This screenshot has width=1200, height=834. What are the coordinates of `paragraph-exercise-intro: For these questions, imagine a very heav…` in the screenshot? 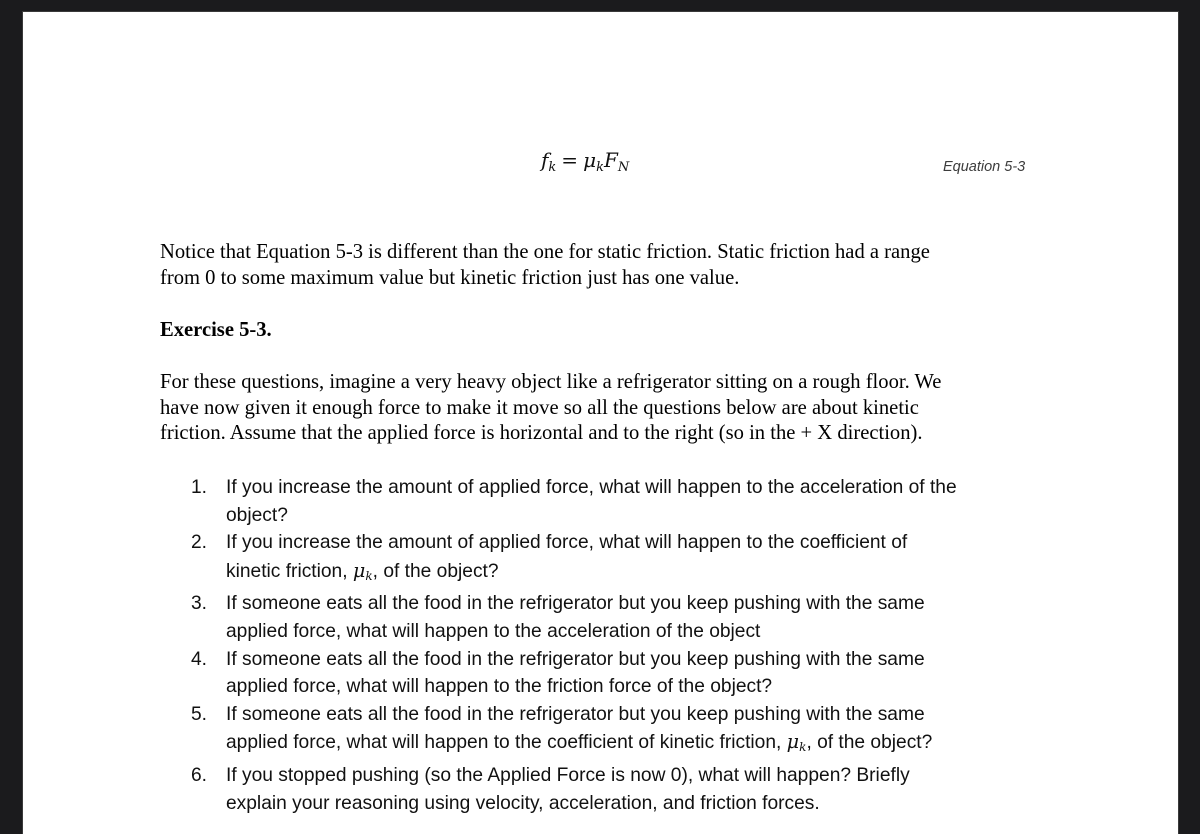 It's located at (550, 408).